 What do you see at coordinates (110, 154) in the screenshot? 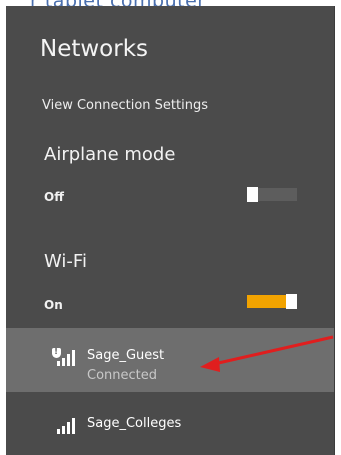
I see `airplane-mode-label: Airplane mode` at bounding box center [110, 154].